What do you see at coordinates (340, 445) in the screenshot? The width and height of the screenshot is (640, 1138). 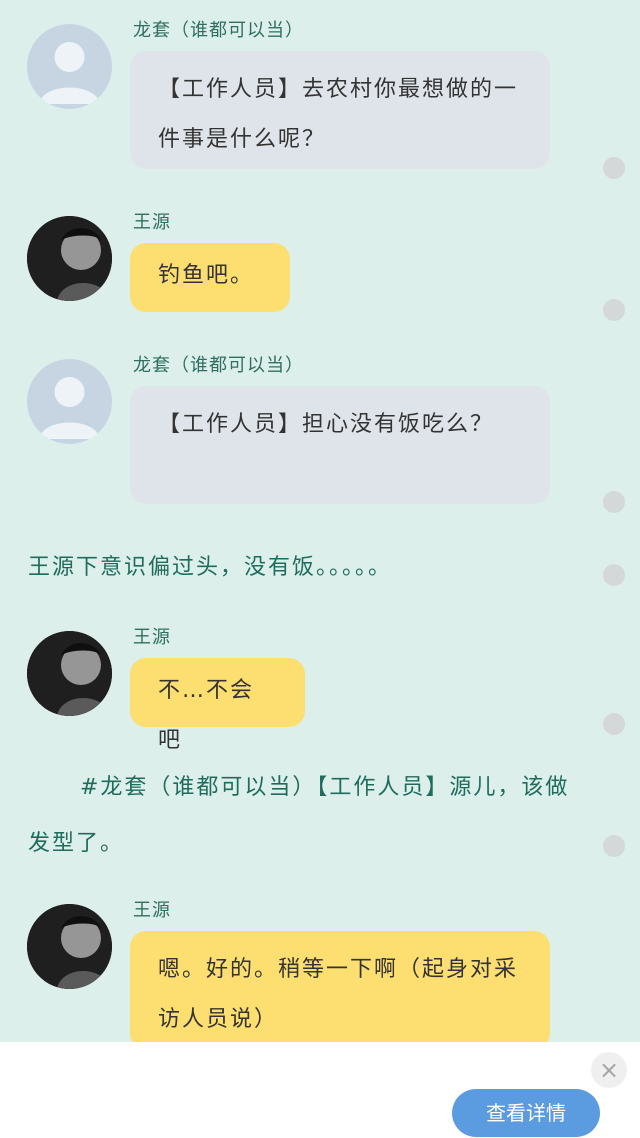 I see `message-bubble: 【工作人员】担心没有饭吃么？` at bounding box center [340, 445].